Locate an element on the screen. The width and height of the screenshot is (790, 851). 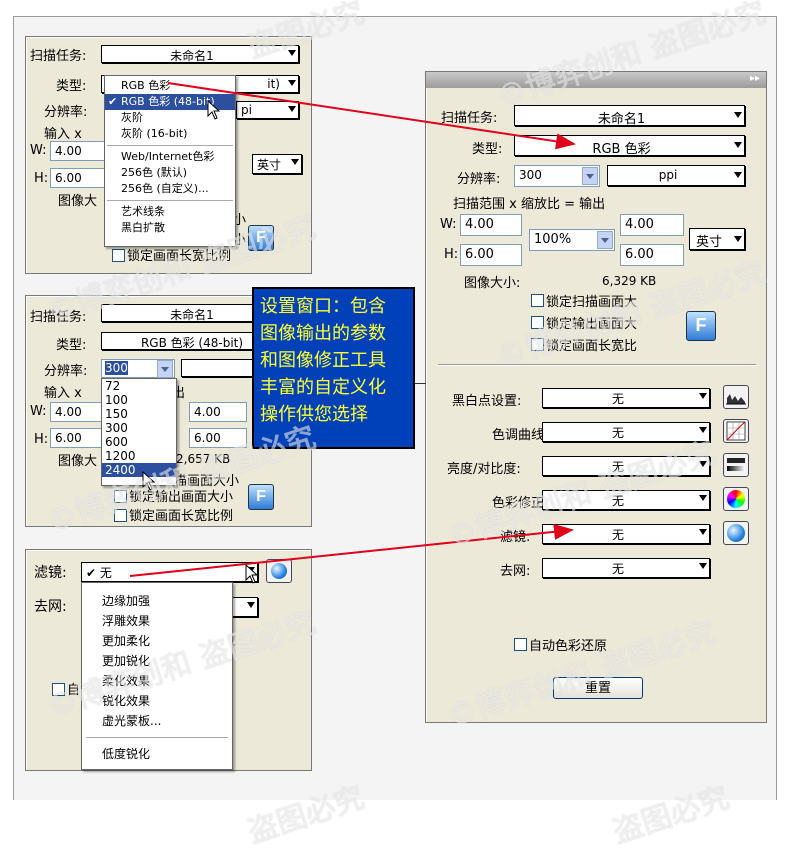
image-size-label: 图像大小: is located at coordinates (492, 283).